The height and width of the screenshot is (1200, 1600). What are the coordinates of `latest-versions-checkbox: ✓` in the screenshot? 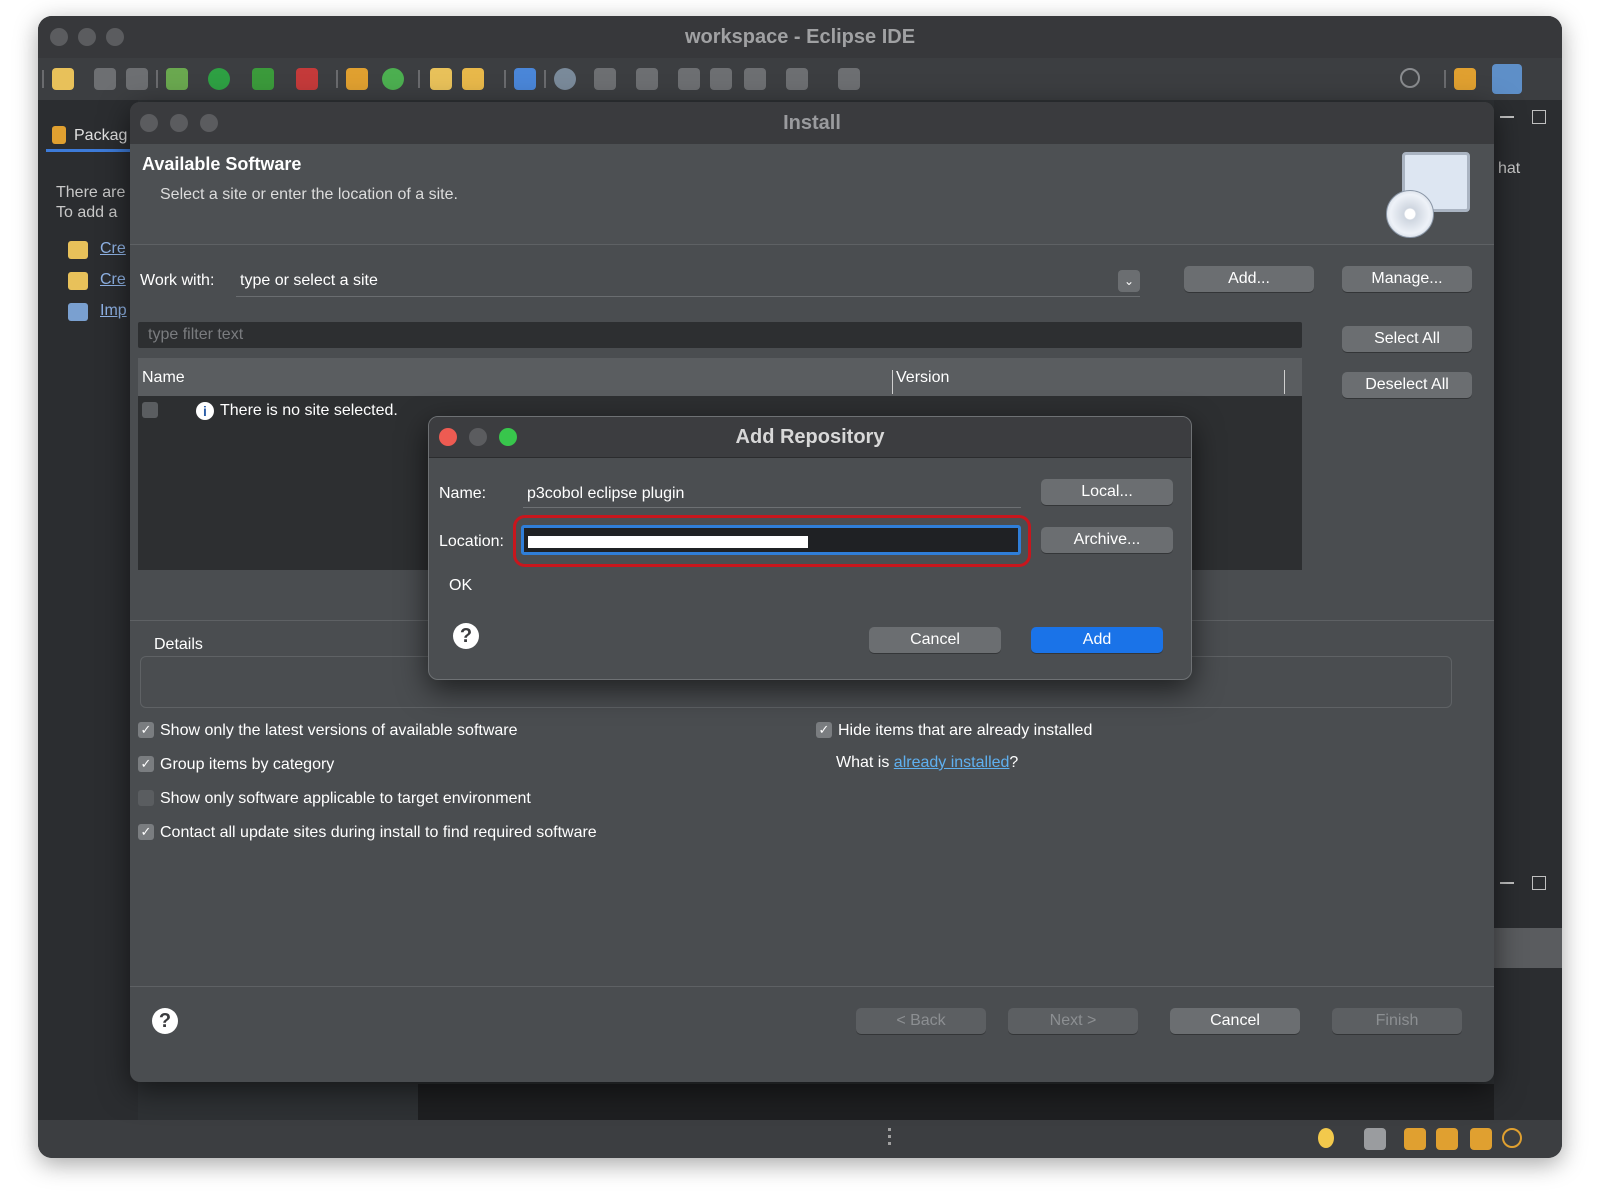 It's located at (146, 730).